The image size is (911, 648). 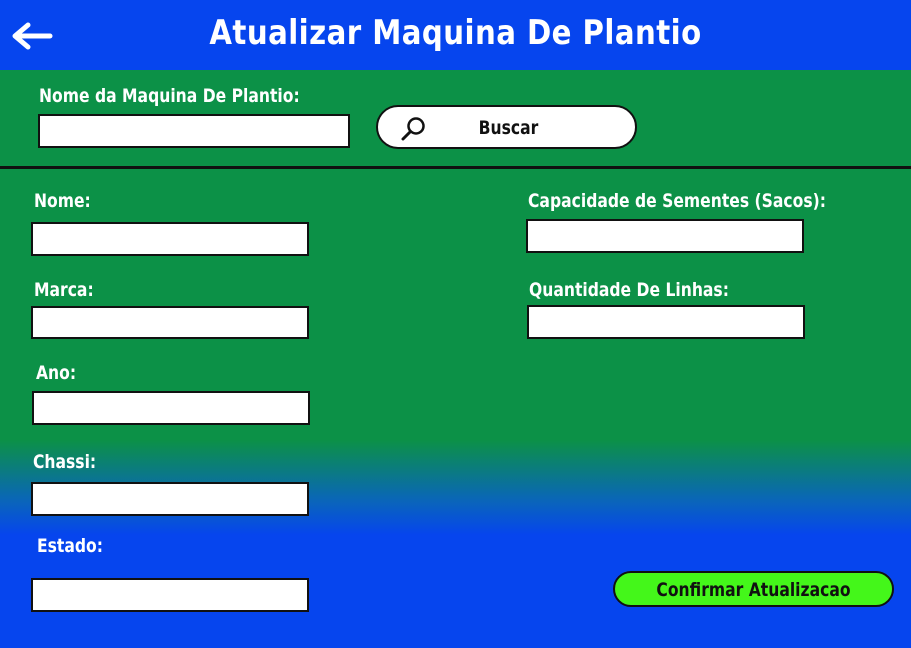 What do you see at coordinates (170, 239) in the screenshot?
I see `nome-field` at bounding box center [170, 239].